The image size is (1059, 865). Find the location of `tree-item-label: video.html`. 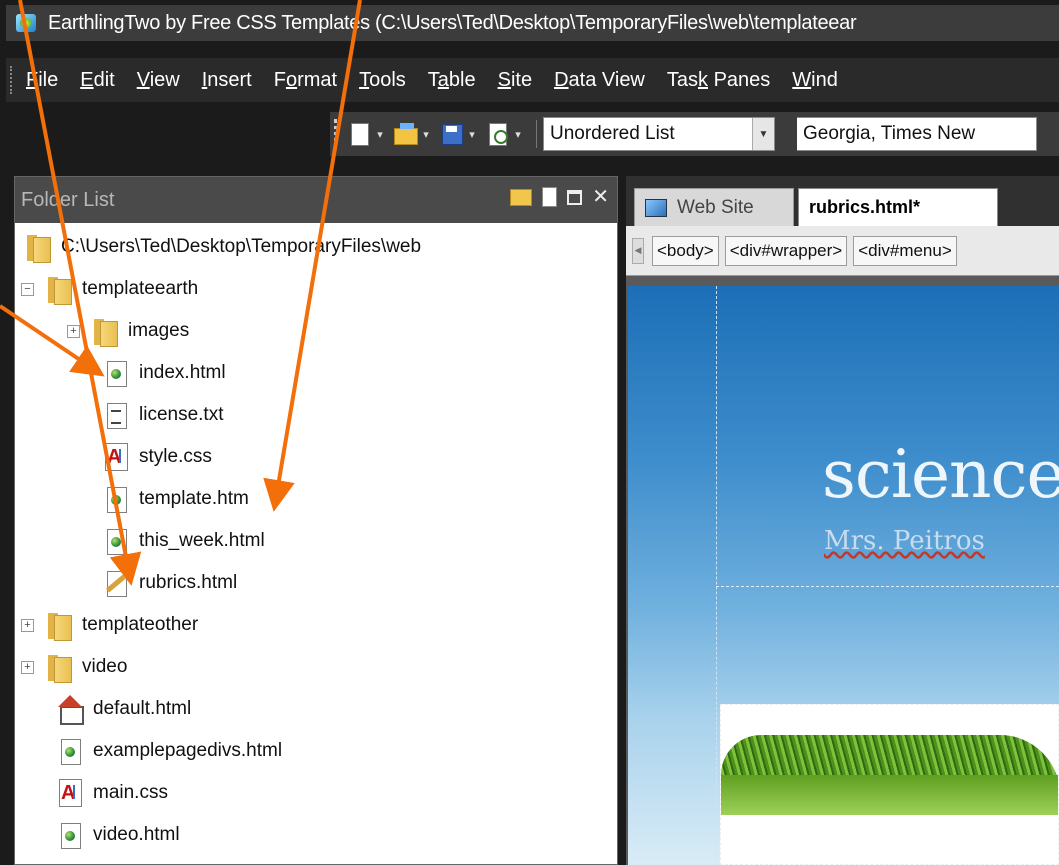

tree-item-label: video.html is located at coordinates (136, 834).